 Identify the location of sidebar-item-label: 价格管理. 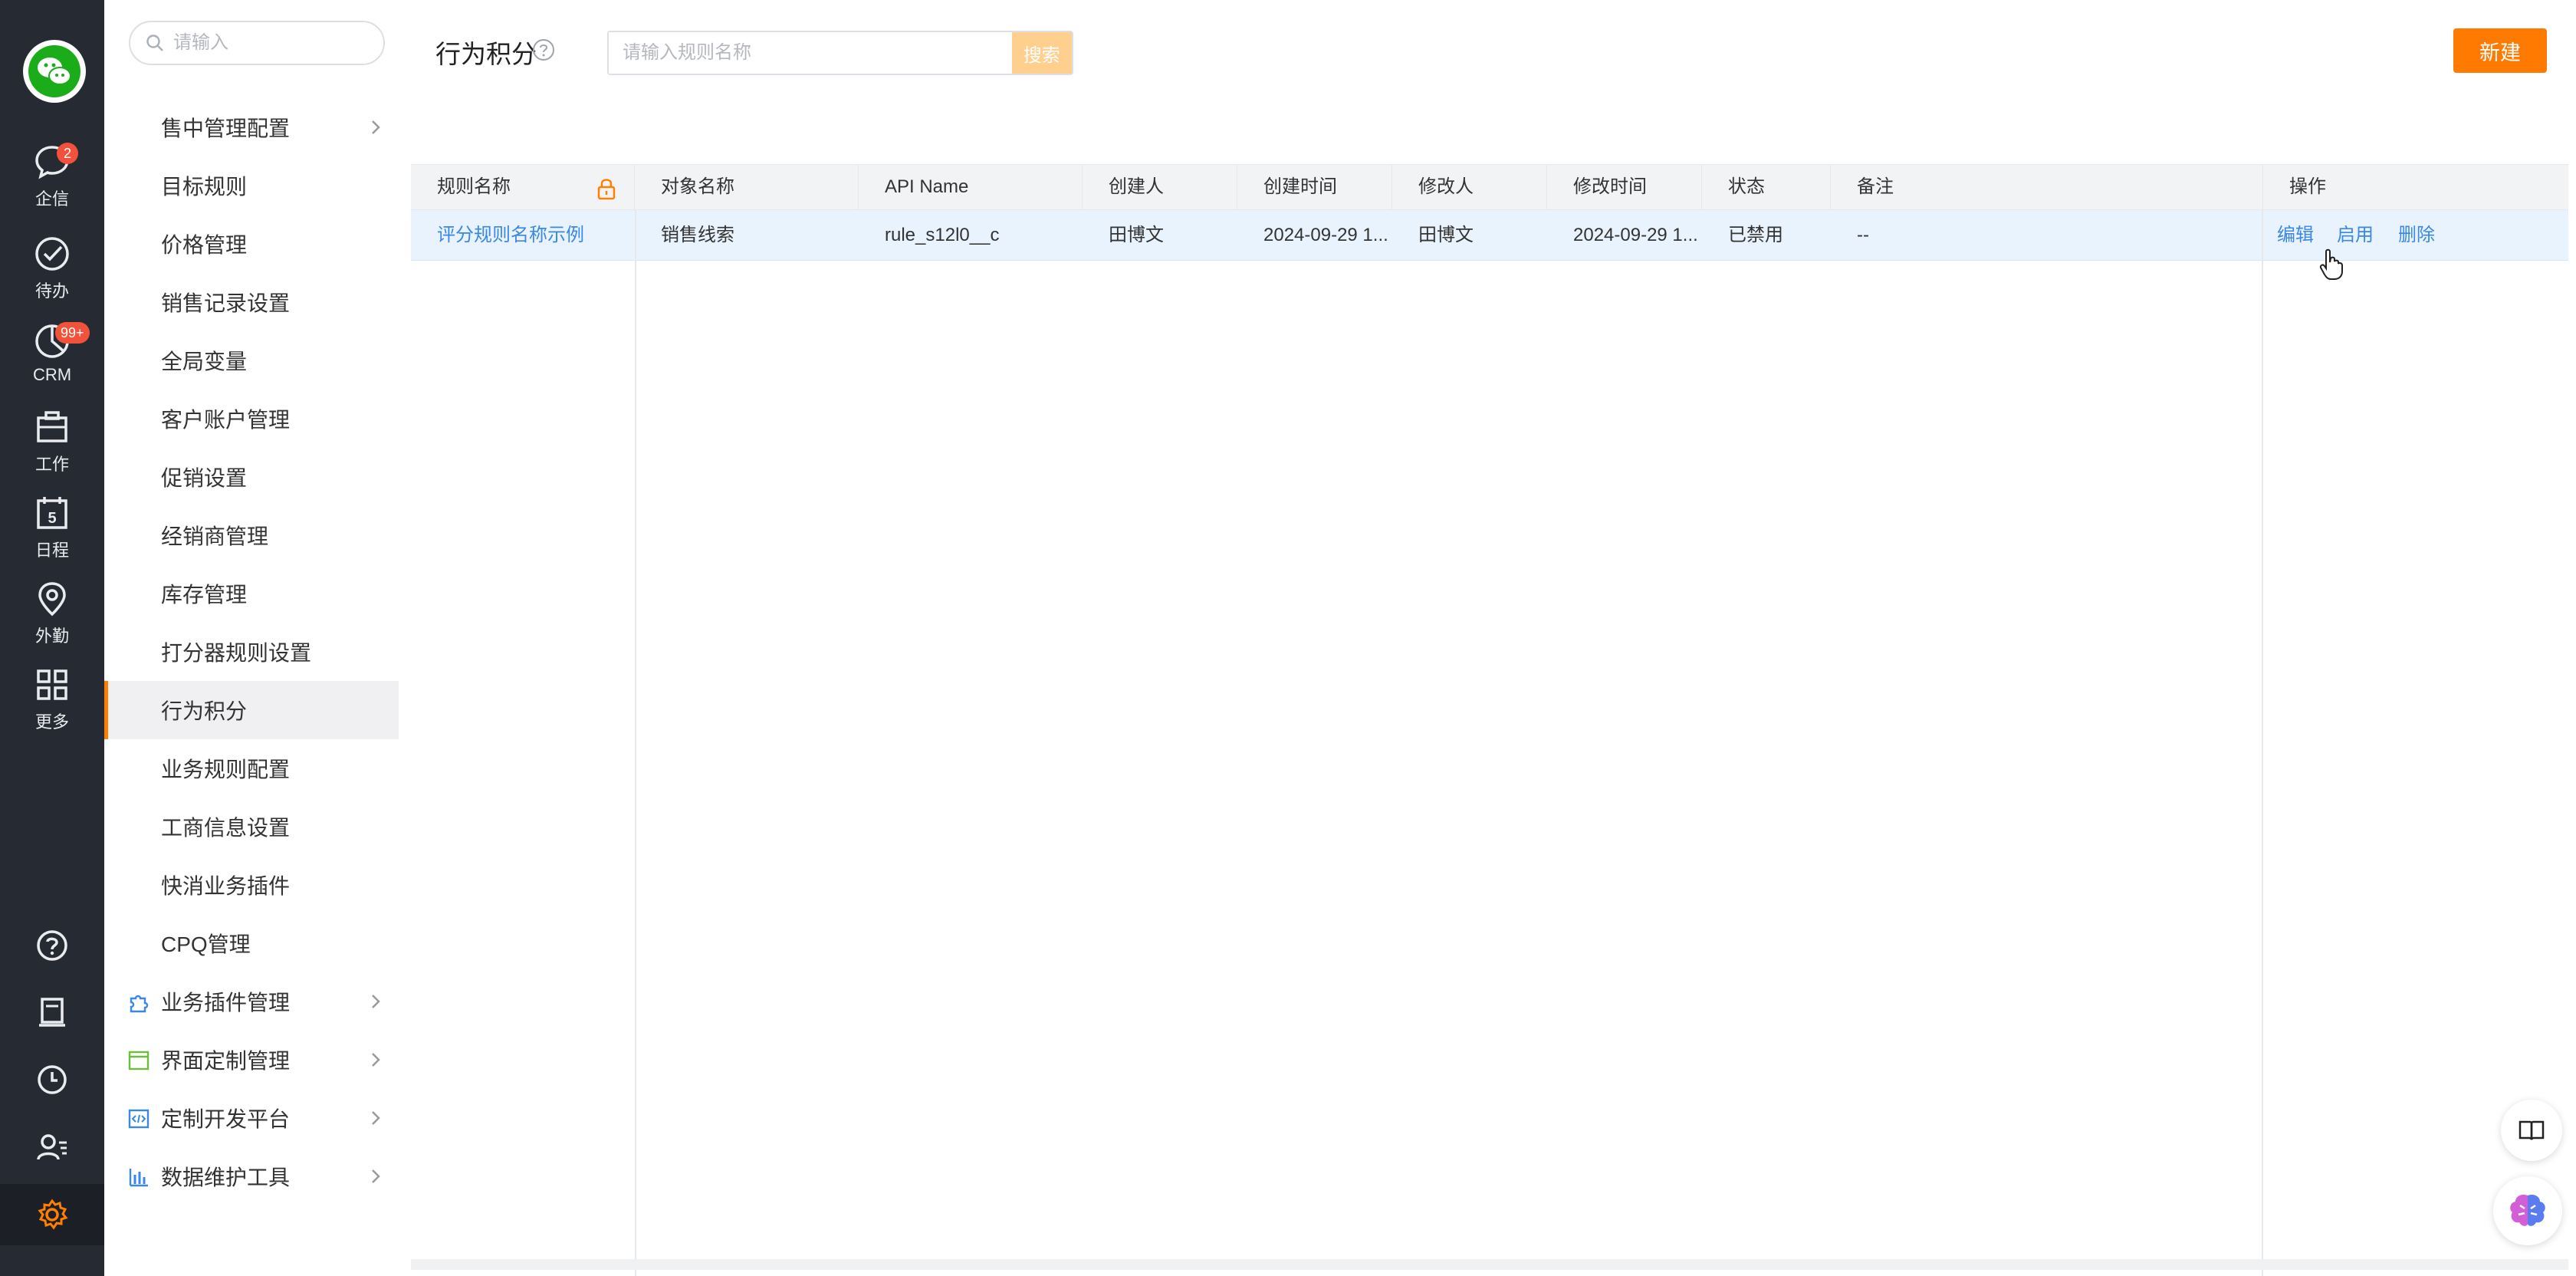
(205, 245).